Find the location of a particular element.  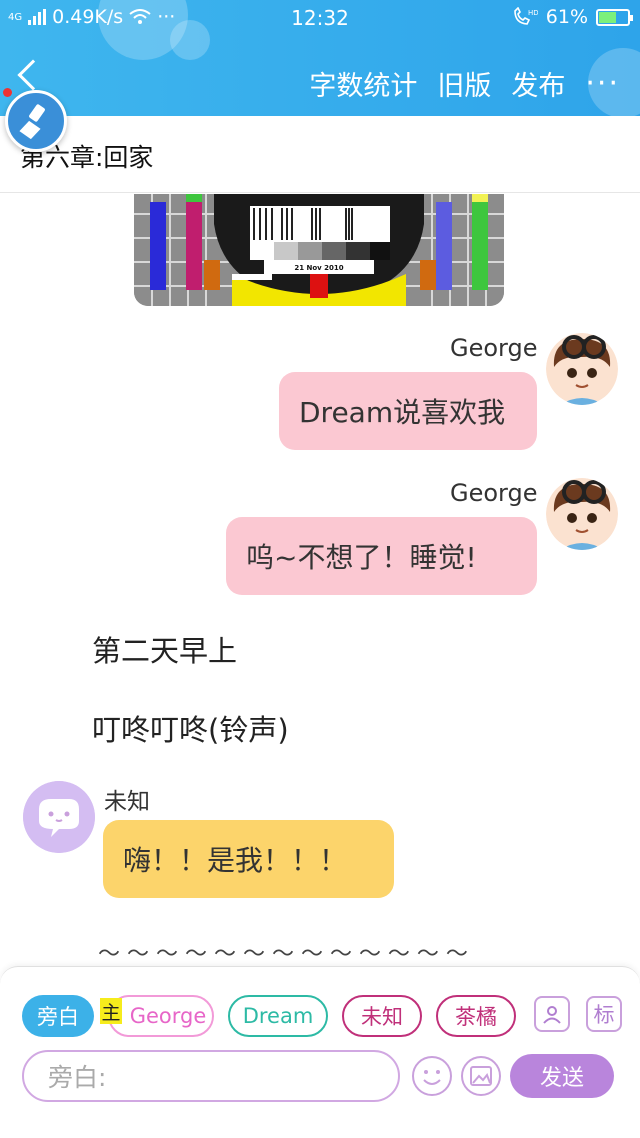

role-chip-george: George is located at coordinates (161, 1016).